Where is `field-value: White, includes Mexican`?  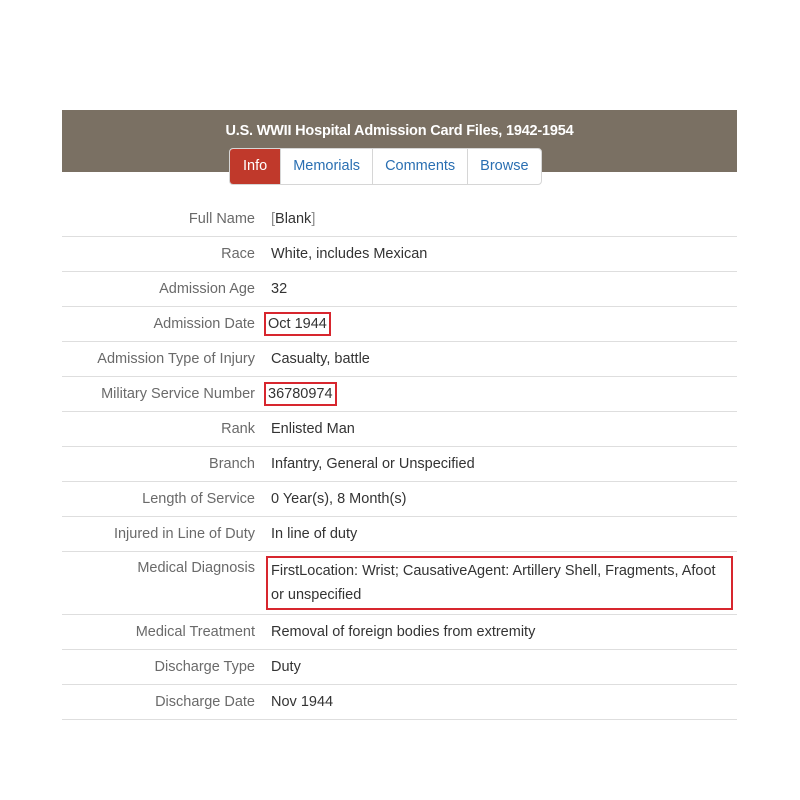
field-value: White, includes Mexican is located at coordinates (349, 254).